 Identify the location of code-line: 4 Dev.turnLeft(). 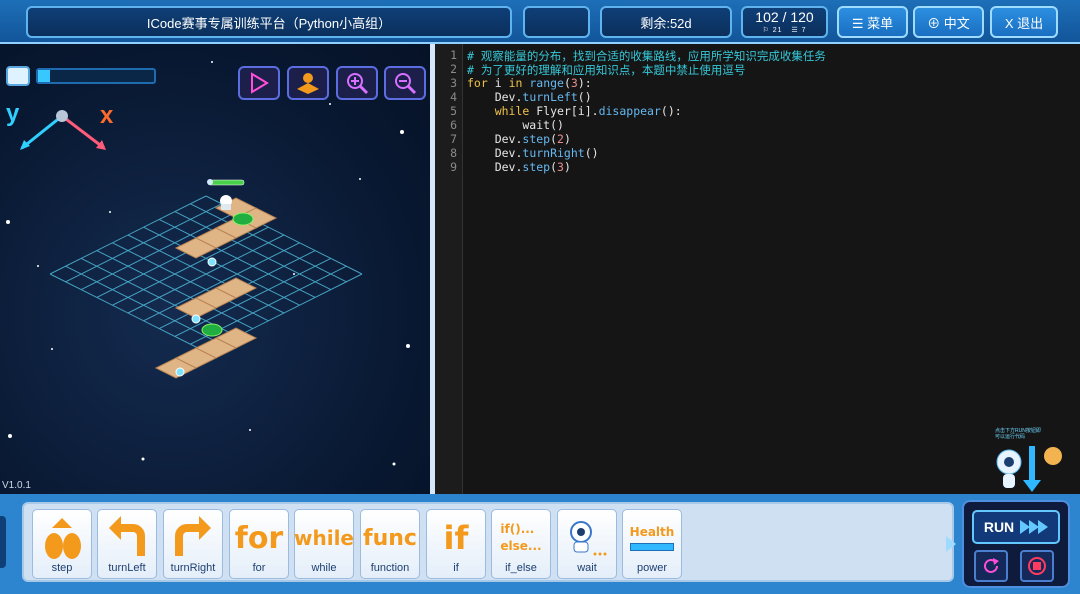
(757, 97).